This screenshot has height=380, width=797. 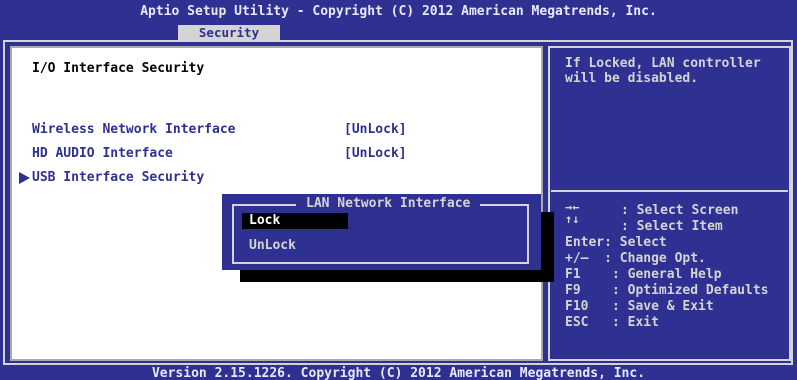 I want to click on key-select-screen: : Select Screen, so click(x=680, y=210).